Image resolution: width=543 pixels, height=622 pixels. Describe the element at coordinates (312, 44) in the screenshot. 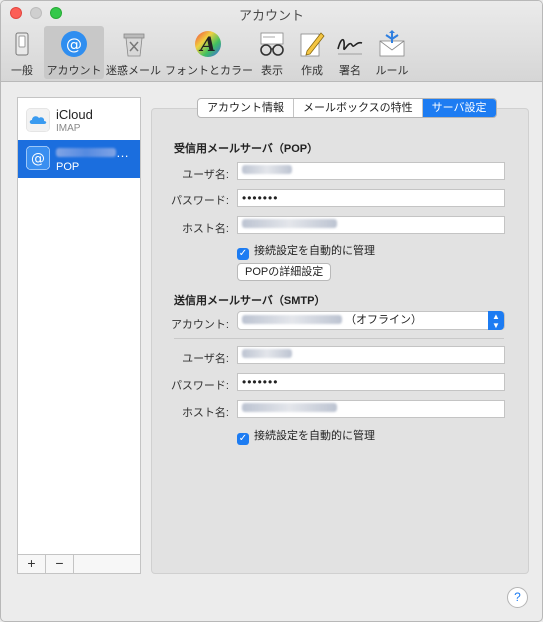

I see `pencil-icon` at that location.